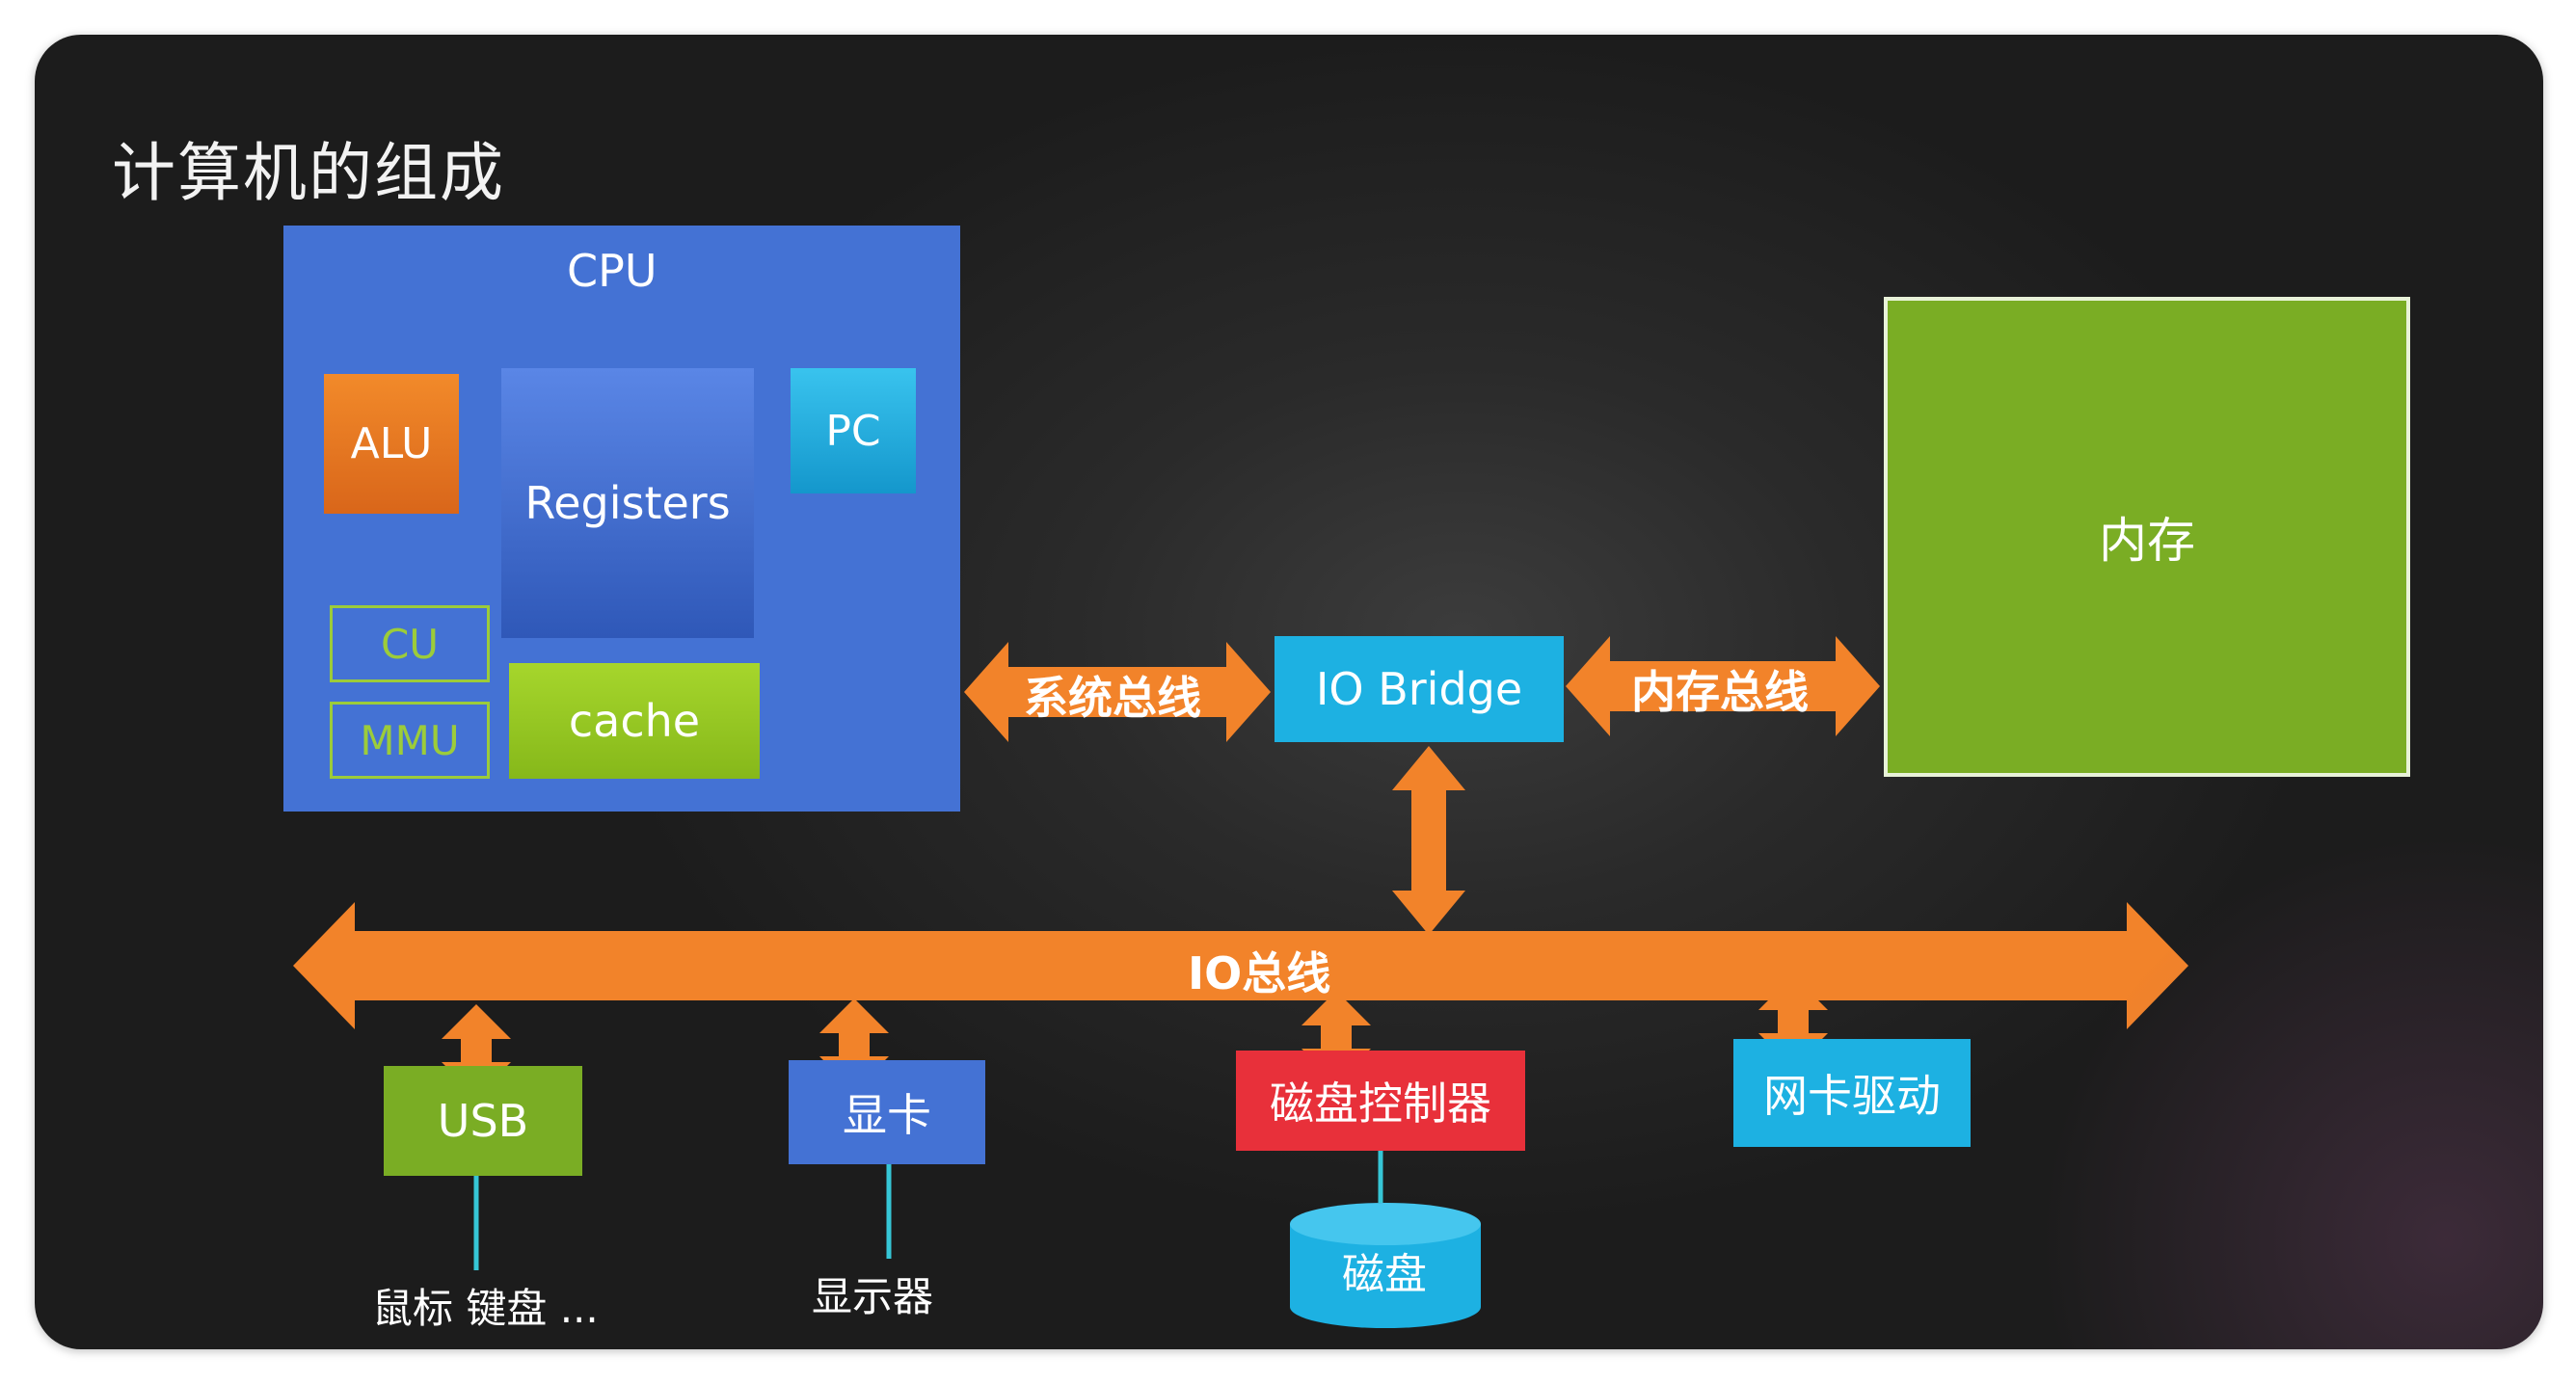  Describe the element at coordinates (477, 1050) in the screenshot. I see `usb-arrow` at that location.